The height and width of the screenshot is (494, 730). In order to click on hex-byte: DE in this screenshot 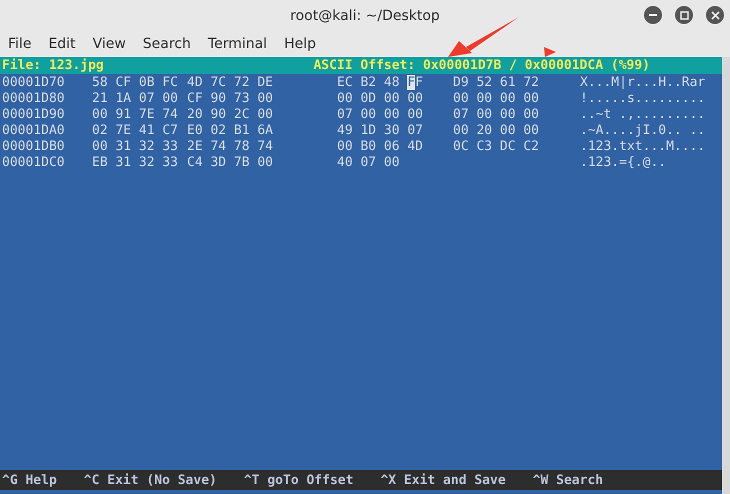, I will do `click(265, 83)`.